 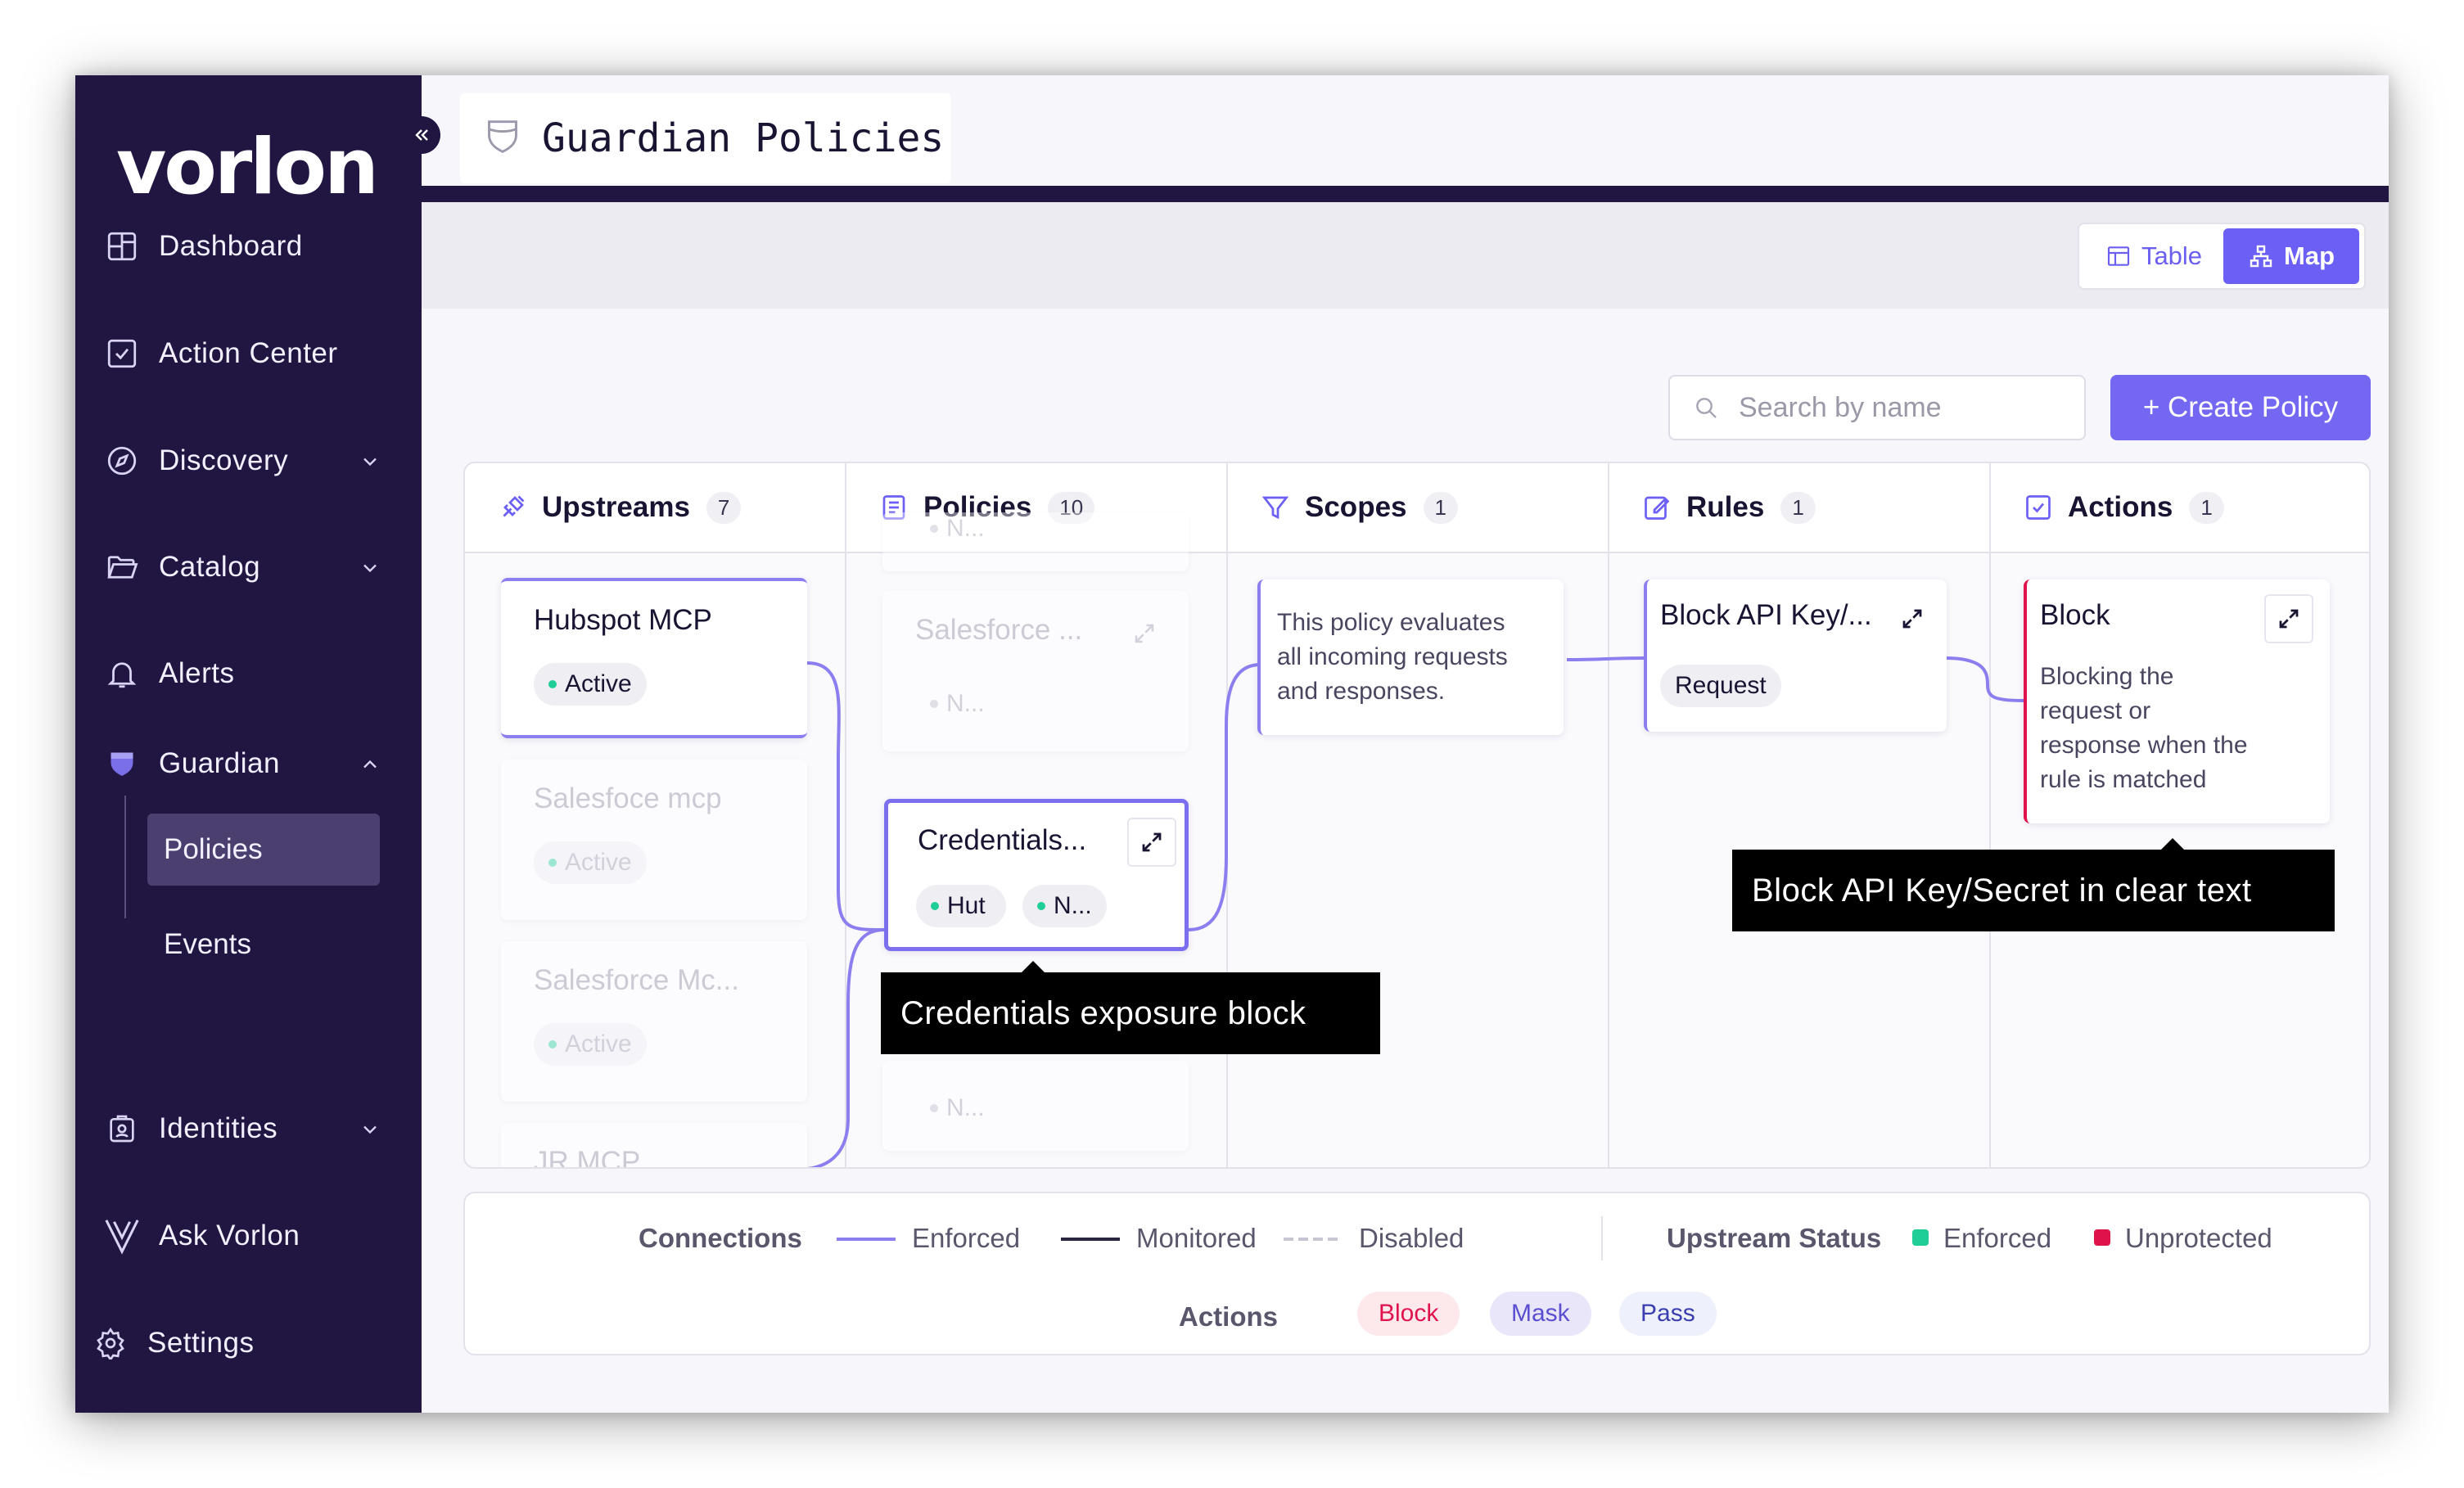 I want to click on description-line: This policy evaluates, so click(x=1391, y=622).